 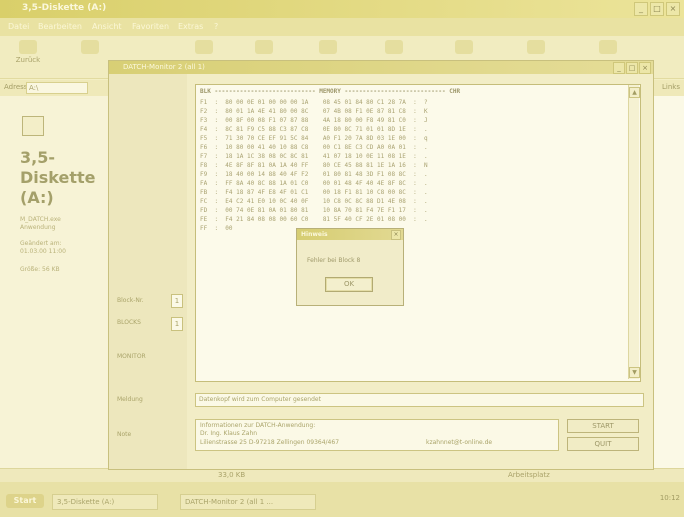 I want to click on delete-icon, so click(x=536, y=47).